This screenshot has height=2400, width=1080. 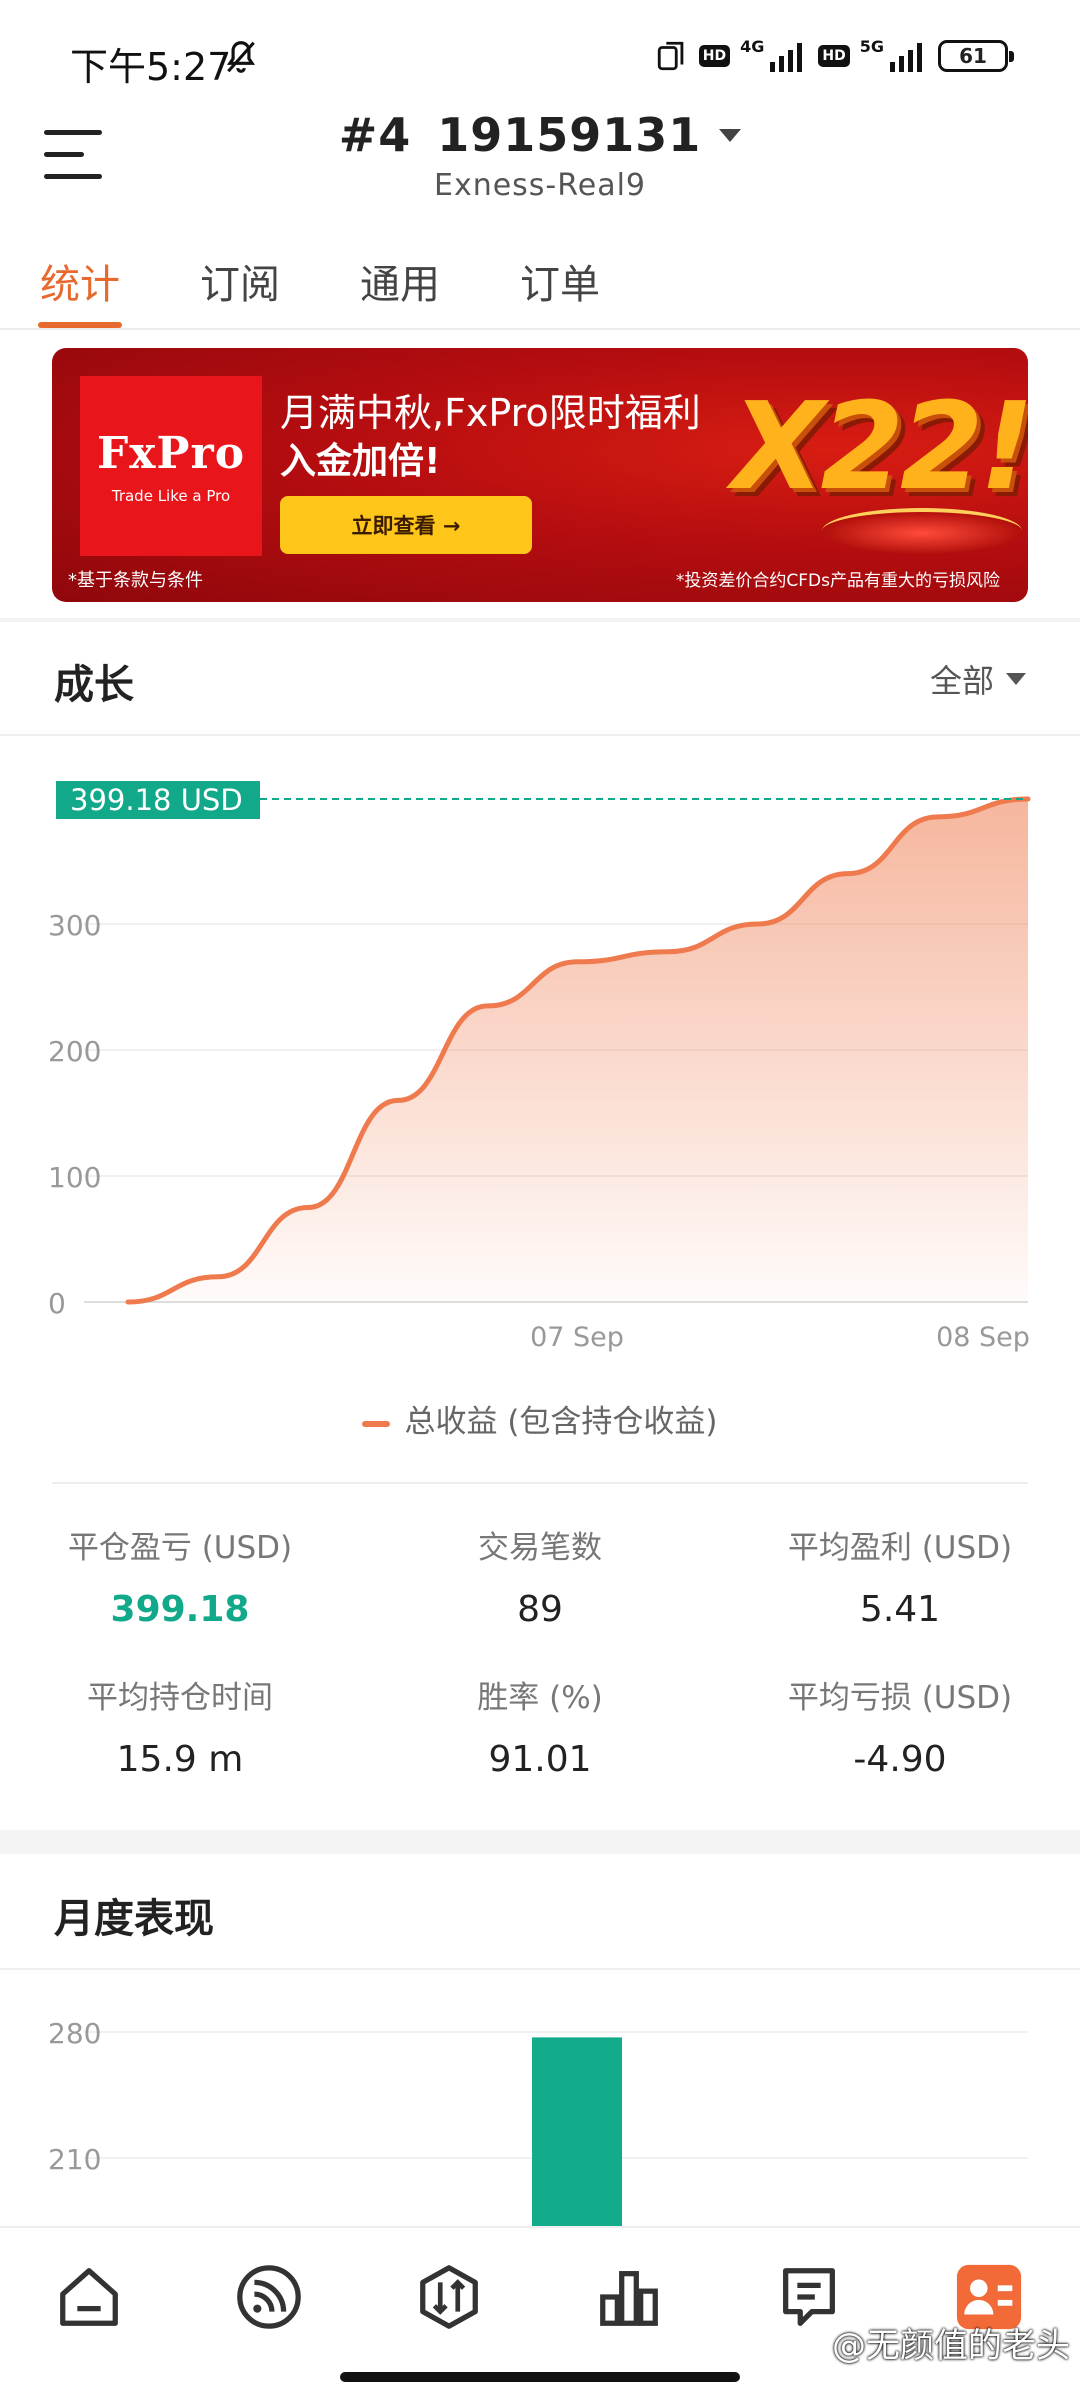 I want to click on y-tick-label: 280, so click(x=74, y=2033).